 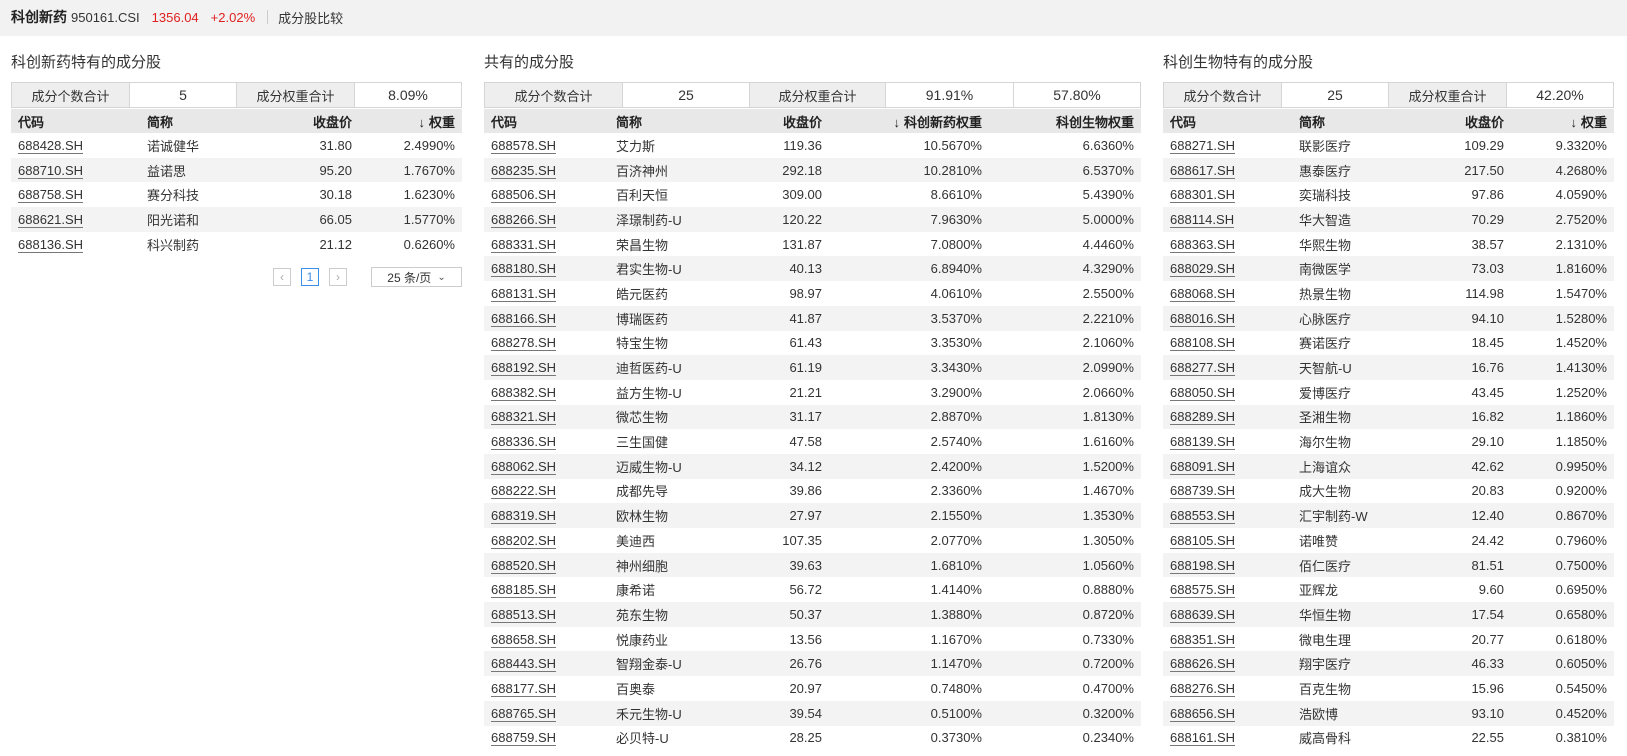 I want to click on cell-code: 688621.SH, so click(x=75, y=219).